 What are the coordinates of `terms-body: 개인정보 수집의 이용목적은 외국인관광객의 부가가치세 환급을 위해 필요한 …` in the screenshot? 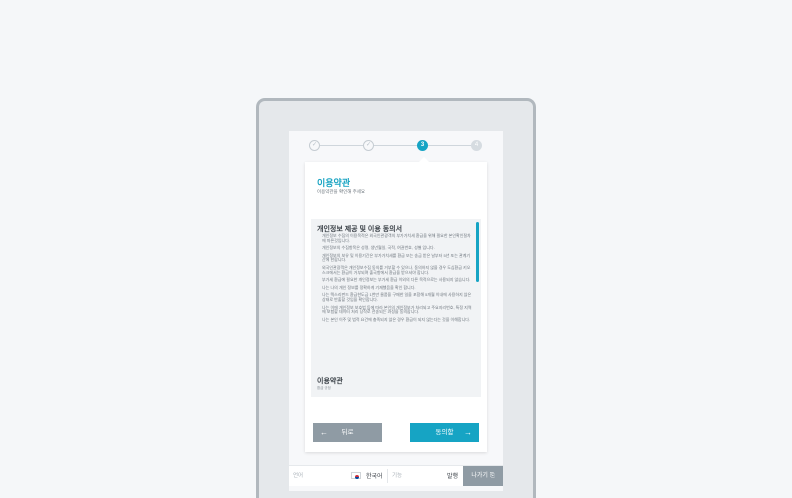 It's located at (397, 279).